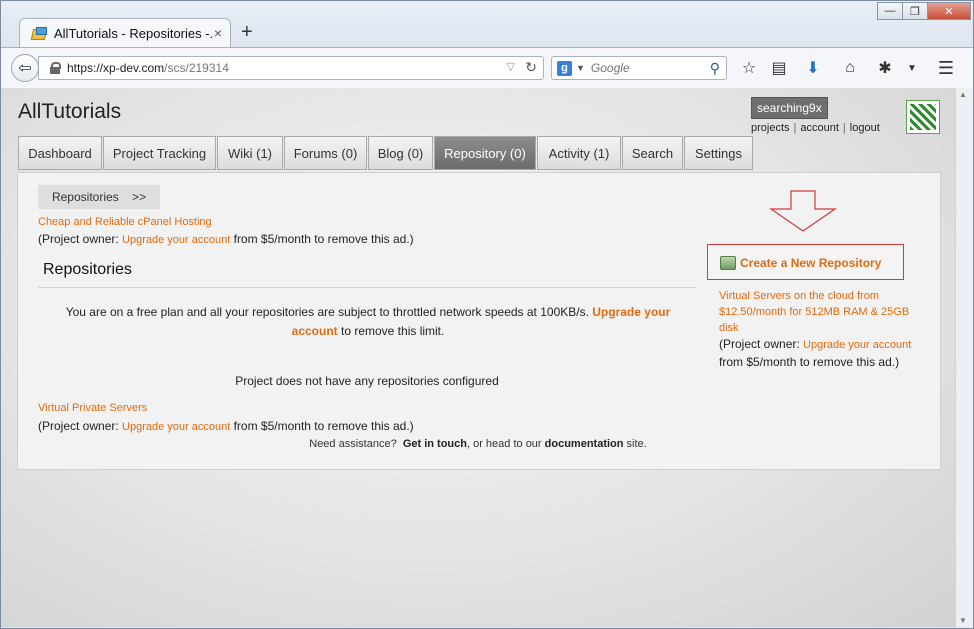 This screenshot has width=974, height=629. What do you see at coordinates (890, 11) in the screenshot?
I see `minimize-button: —` at bounding box center [890, 11].